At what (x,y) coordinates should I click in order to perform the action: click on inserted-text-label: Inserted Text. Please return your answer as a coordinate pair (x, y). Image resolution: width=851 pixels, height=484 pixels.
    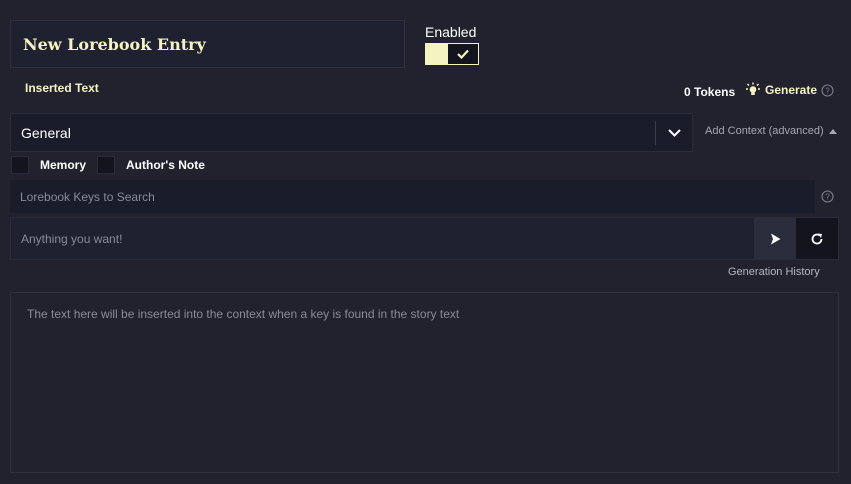
    Looking at the image, I should click on (62, 88).